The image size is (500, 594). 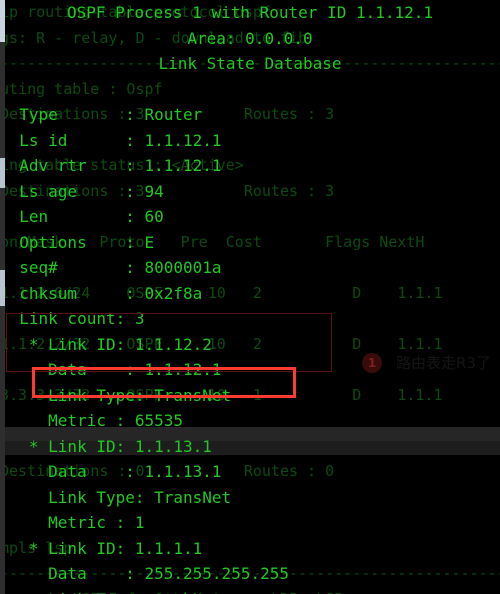 I want to click on lsa-field-adv-rtr: Adv rtr : 1.1.12.1, so click(x=111, y=165).